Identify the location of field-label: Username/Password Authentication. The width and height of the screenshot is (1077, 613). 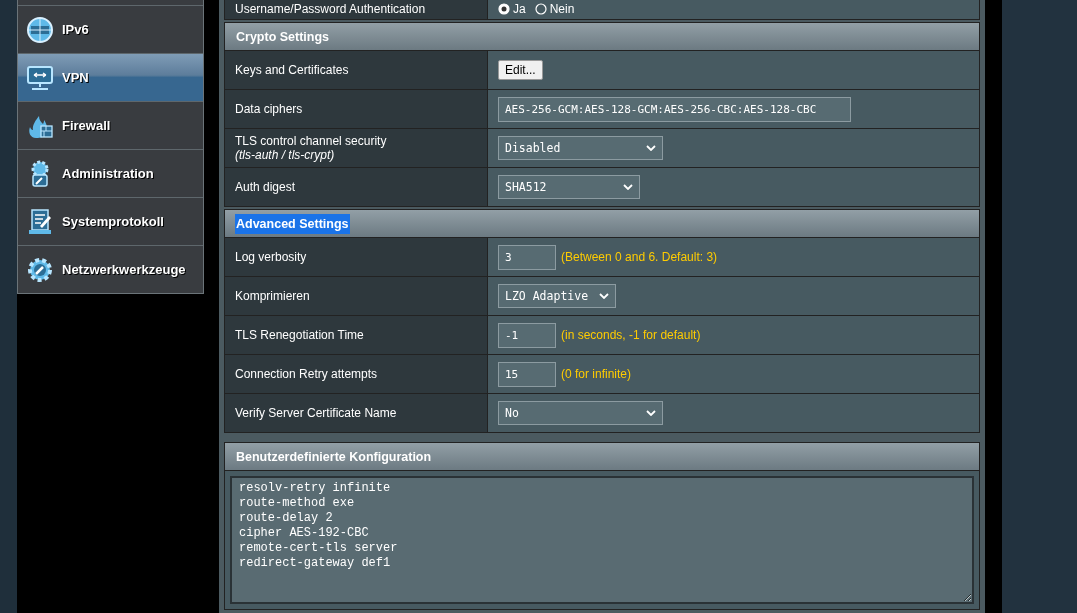
(331, 9).